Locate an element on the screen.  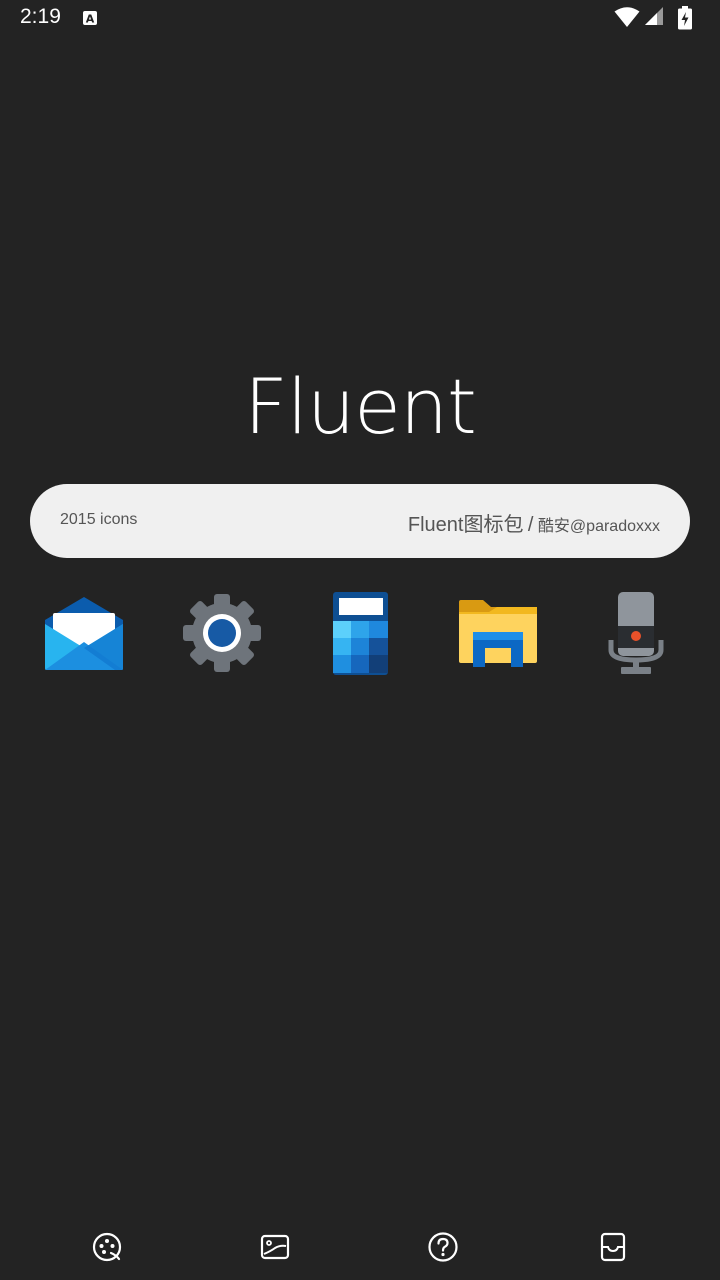
mail-icon is located at coordinates (84, 635).